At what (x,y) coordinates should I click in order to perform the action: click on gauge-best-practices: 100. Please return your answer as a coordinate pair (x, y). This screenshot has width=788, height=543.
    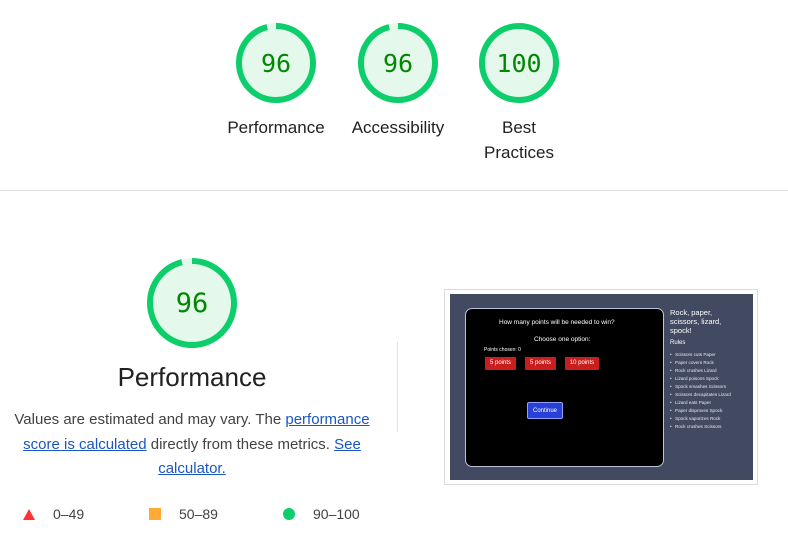
    Looking at the image, I should click on (519, 63).